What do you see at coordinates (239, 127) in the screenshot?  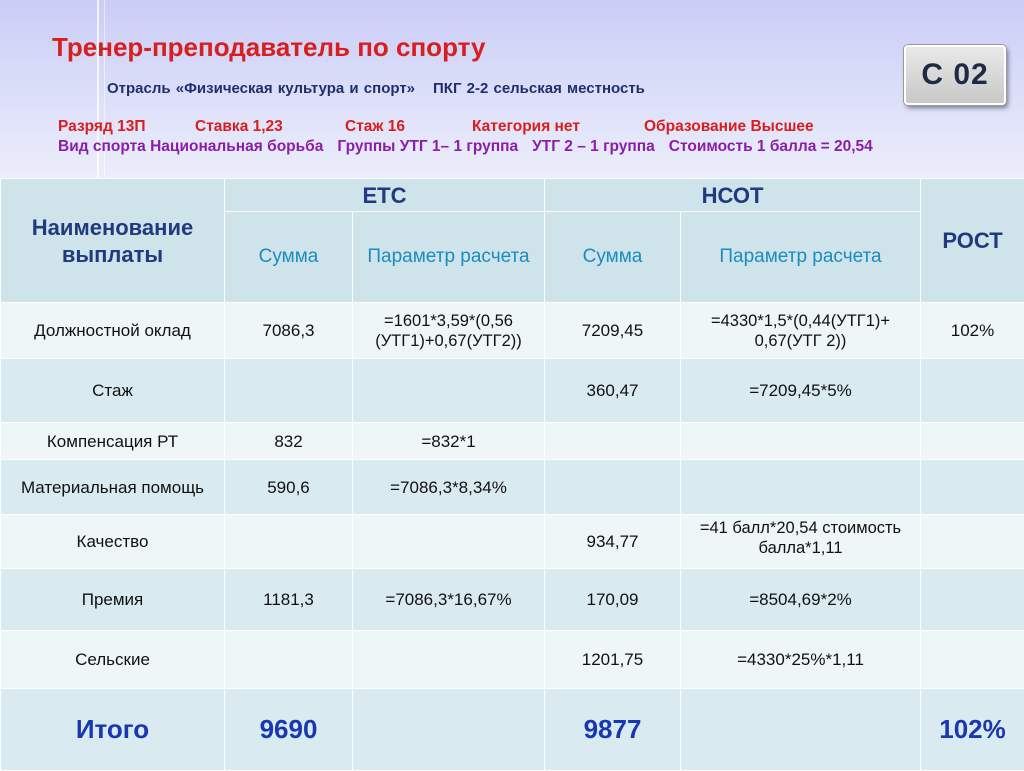 I see `detail-rate: Ставка 1,23` at bounding box center [239, 127].